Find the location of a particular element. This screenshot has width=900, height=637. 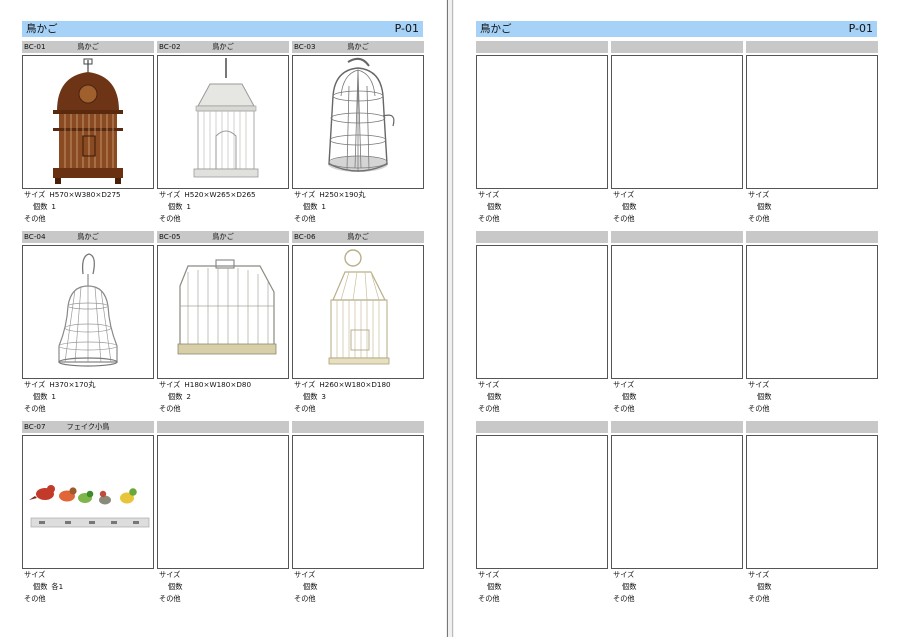

catalog-cell-bc-06: BC-06 鳥かご サイズ H260×W180×D180 個数 3 その他 is located at coordinates (358, 326).